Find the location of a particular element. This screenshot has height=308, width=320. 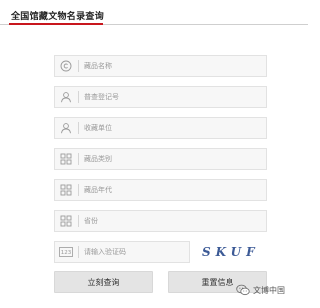

watermark: 文博中国 is located at coordinates (260, 290).